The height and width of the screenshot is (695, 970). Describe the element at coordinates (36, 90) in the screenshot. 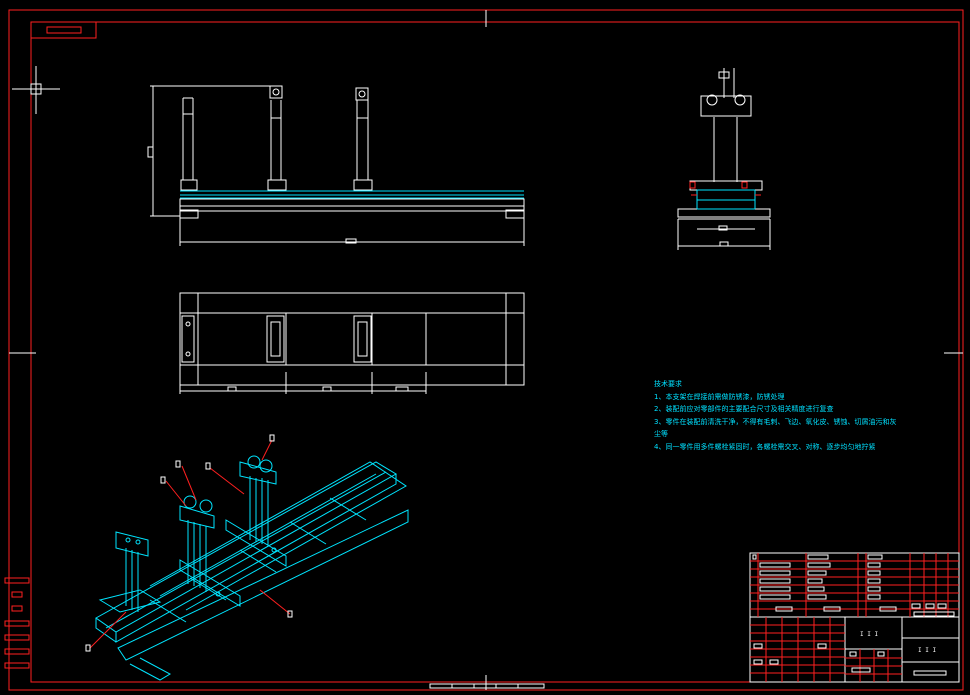

I see `crosshair-cursor` at that location.